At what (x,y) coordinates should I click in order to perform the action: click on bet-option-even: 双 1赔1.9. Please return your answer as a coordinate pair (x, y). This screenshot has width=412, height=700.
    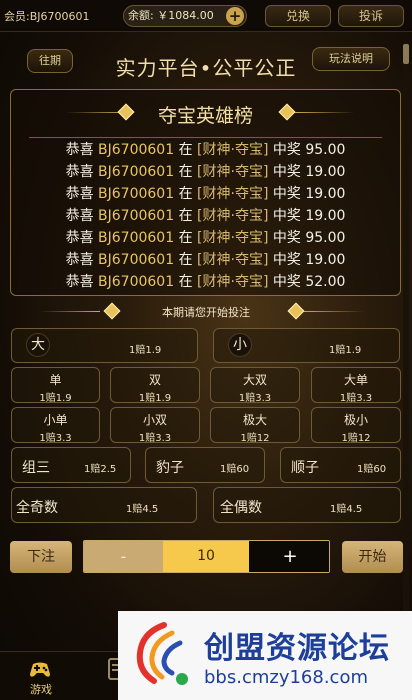
    Looking at the image, I should click on (155, 385).